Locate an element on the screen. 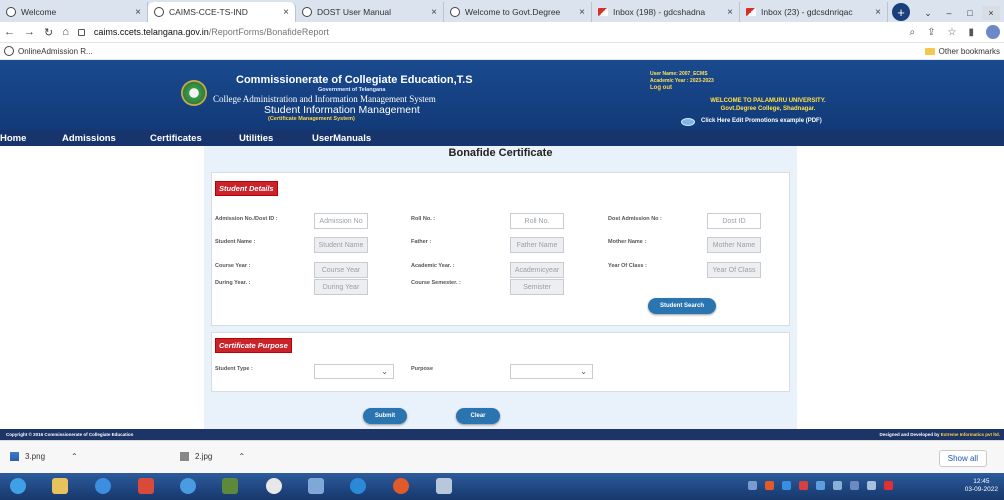 This screenshot has height=500, width=1004. chrome-icon is located at coordinates (274, 486).